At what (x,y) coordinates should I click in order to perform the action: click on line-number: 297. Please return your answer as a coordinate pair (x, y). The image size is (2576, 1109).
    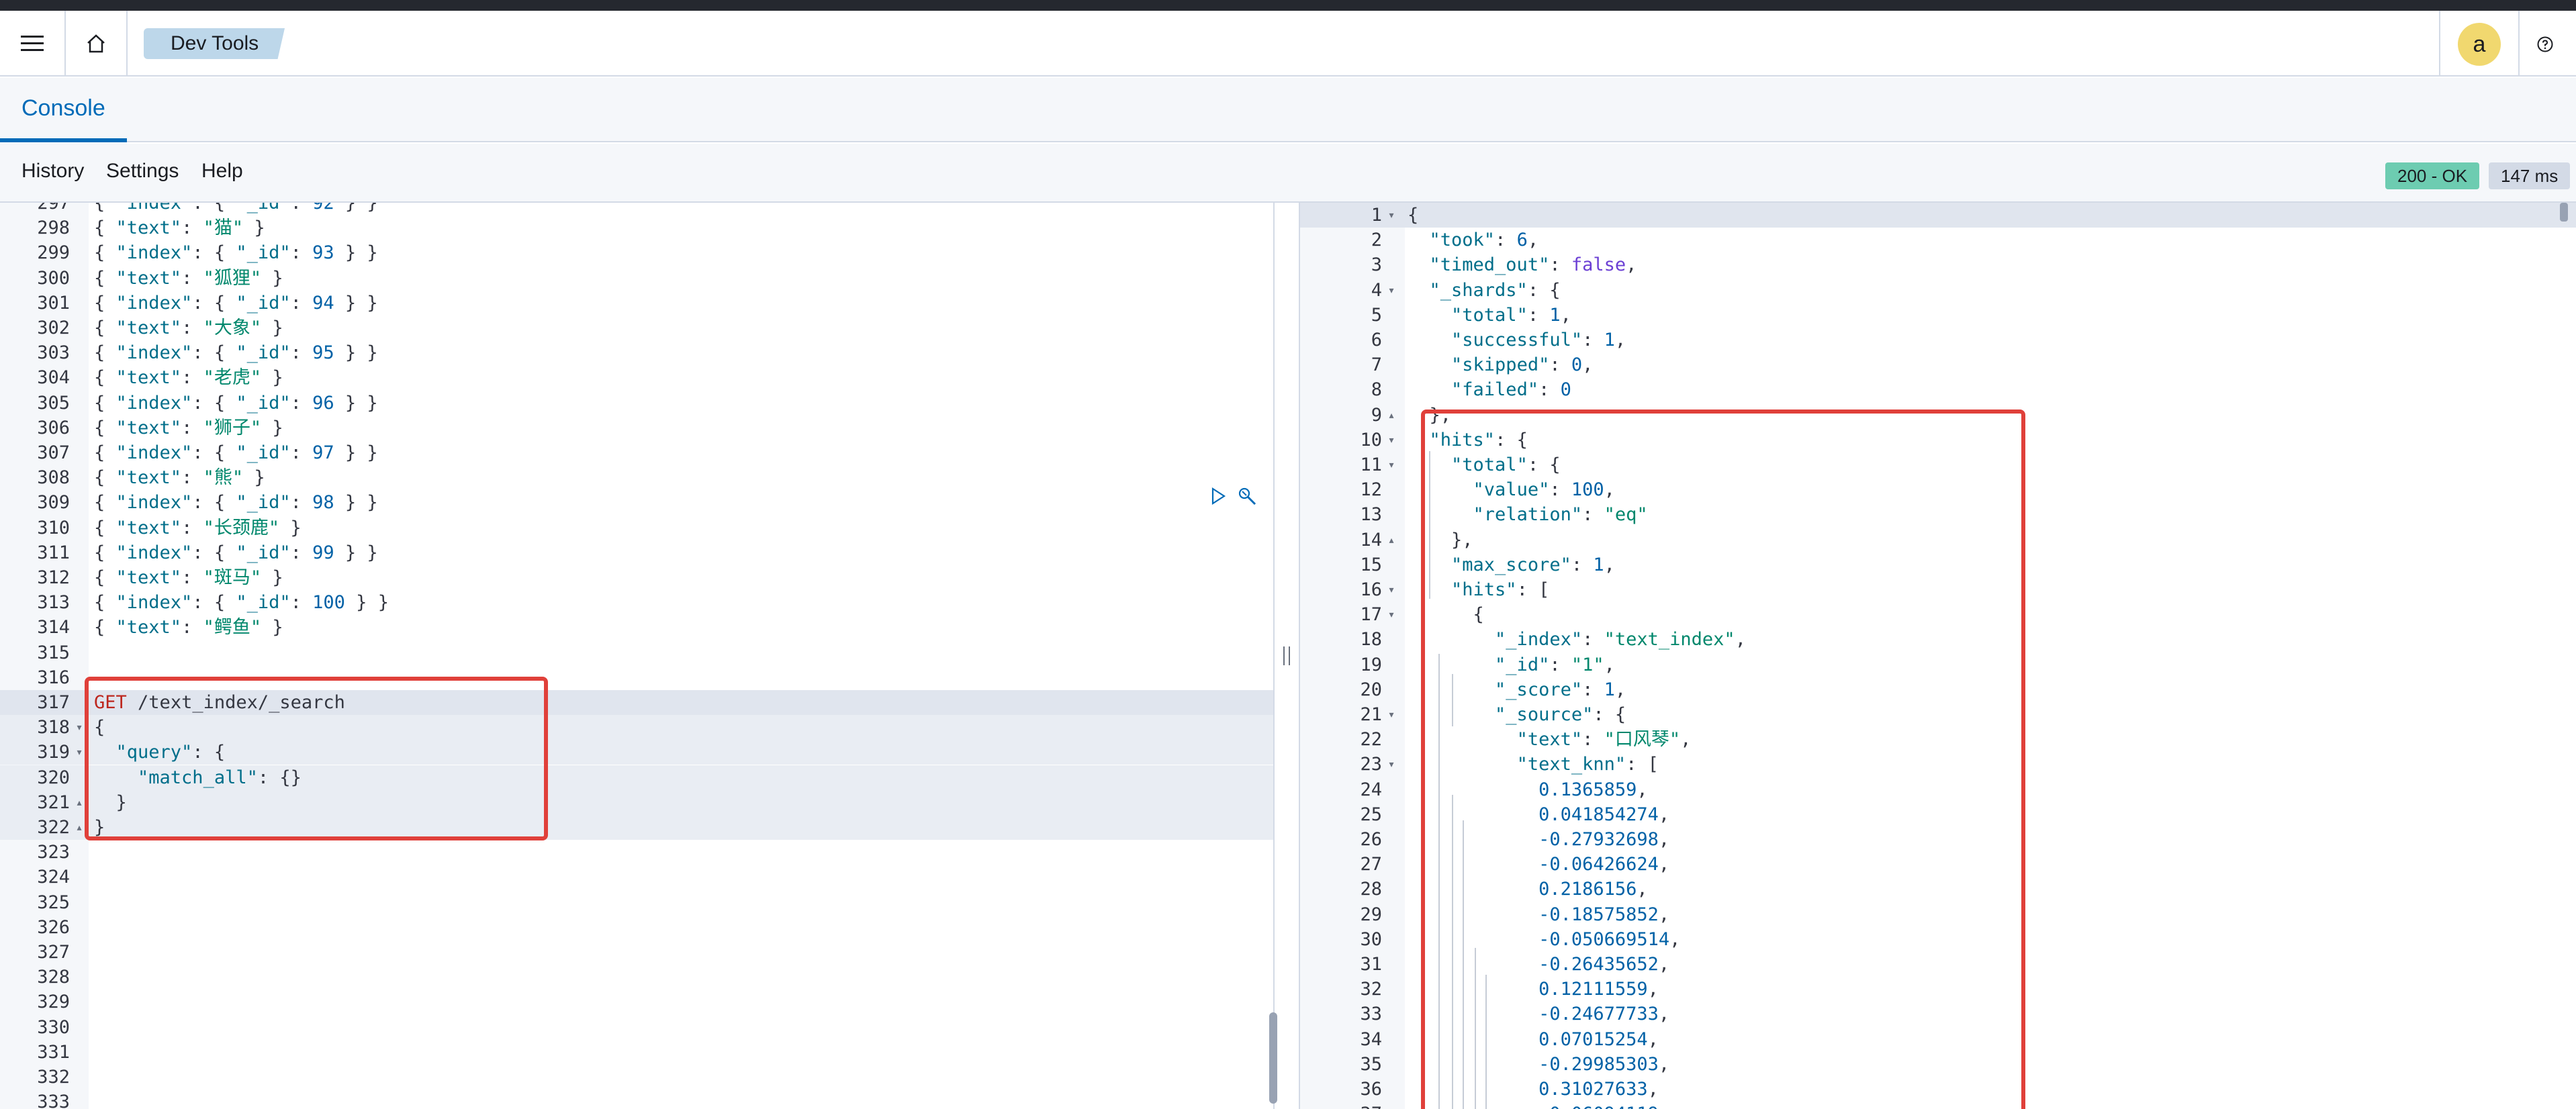
    Looking at the image, I should click on (53, 208).